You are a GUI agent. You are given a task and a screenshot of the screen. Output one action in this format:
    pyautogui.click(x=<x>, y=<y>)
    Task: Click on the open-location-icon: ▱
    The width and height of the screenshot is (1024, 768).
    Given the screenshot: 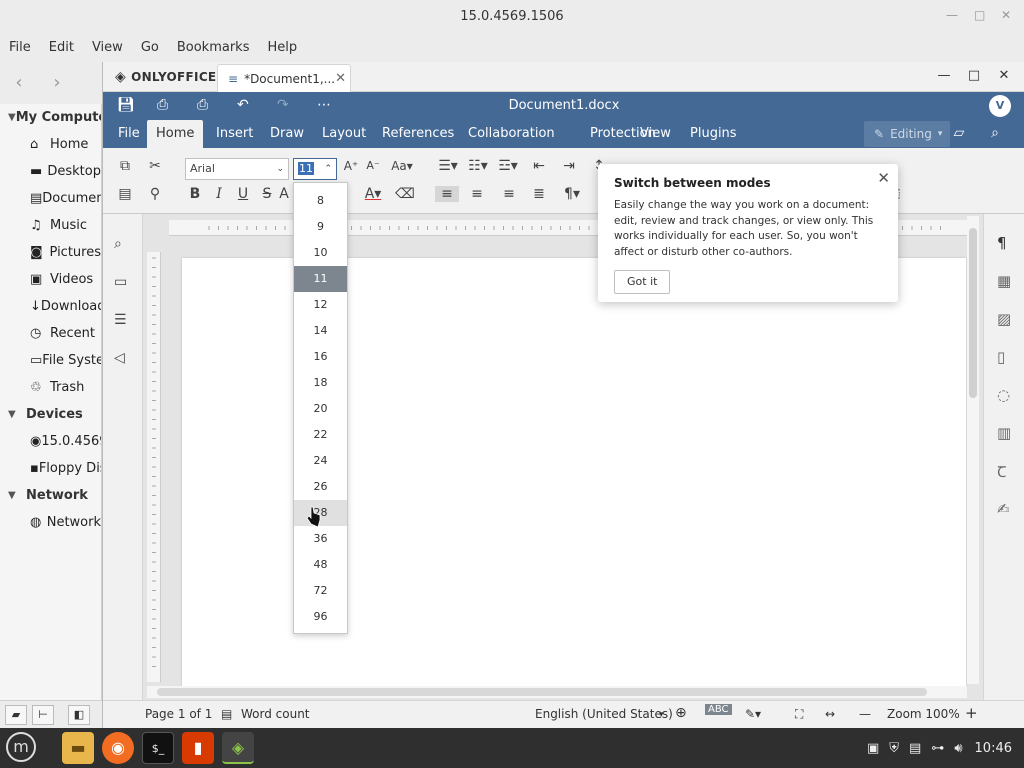 What is the action you would take?
    pyautogui.click(x=959, y=133)
    